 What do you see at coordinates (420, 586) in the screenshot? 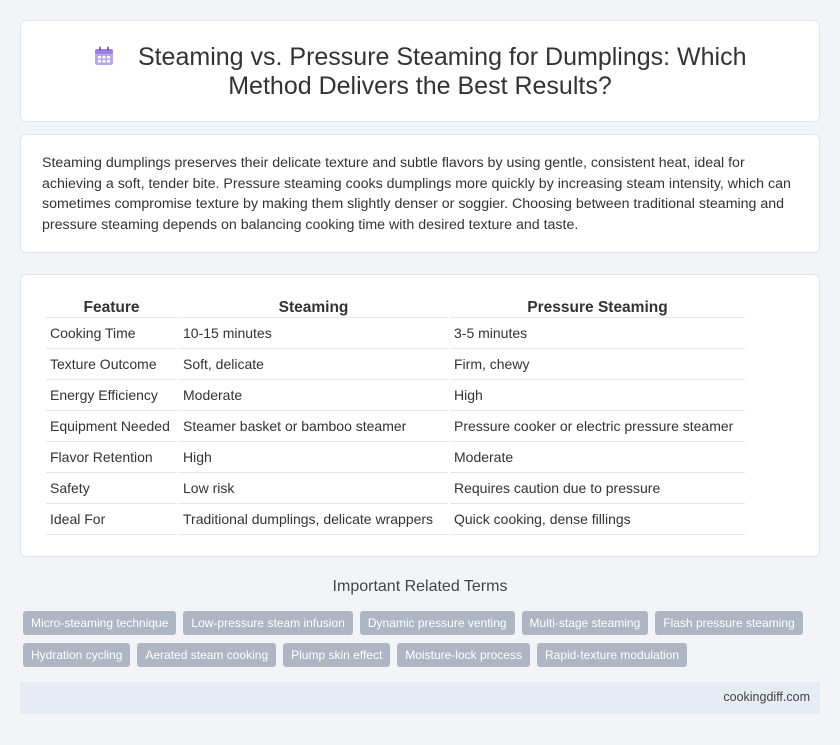
I see `related-terms-title: Important Related Terms` at bounding box center [420, 586].